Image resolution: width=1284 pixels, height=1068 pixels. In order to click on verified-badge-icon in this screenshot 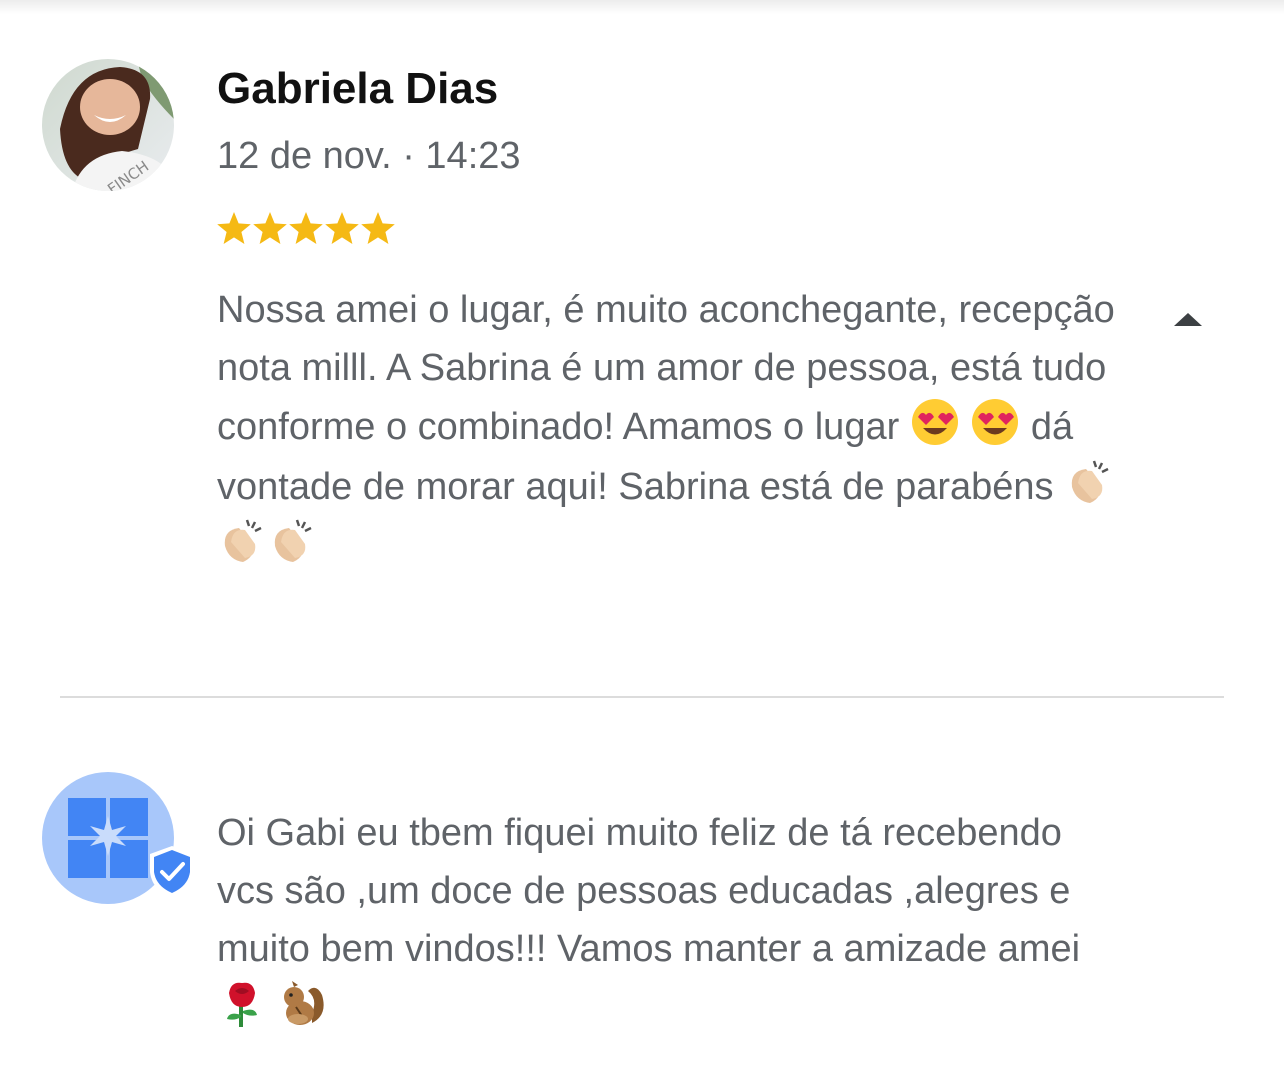, I will do `click(172, 872)`.